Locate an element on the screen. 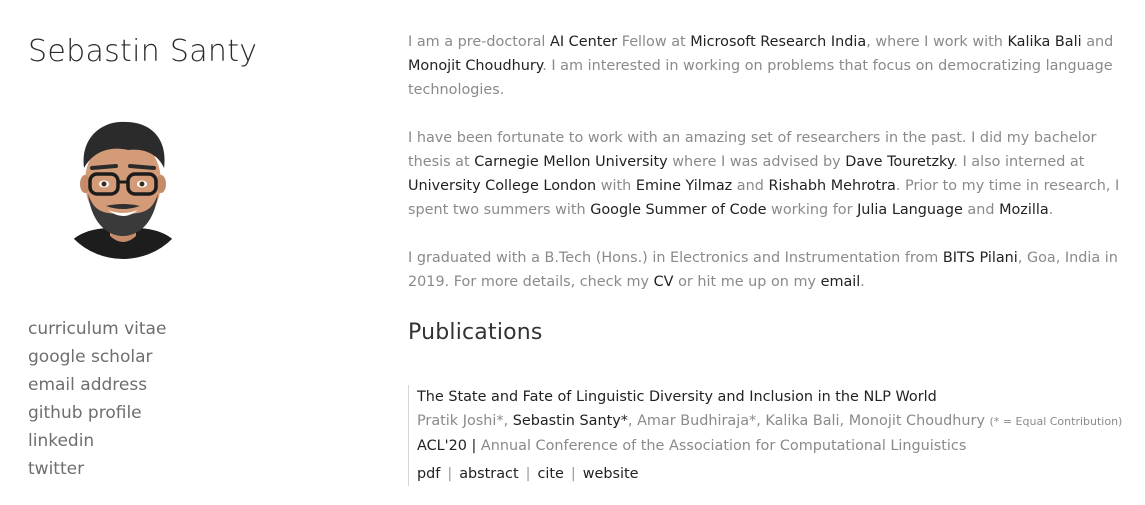  julia-language-link: Julia Language is located at coordinates (910, 210).